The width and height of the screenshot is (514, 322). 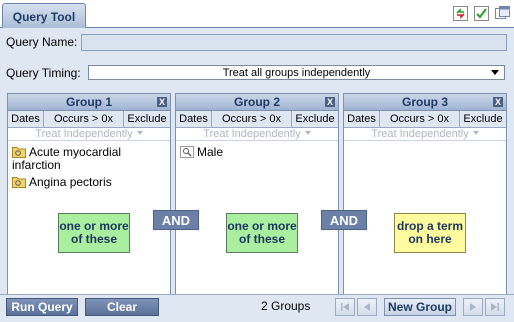 I want to click on groups-count: 2 Groups, so click(x=286, y=306).